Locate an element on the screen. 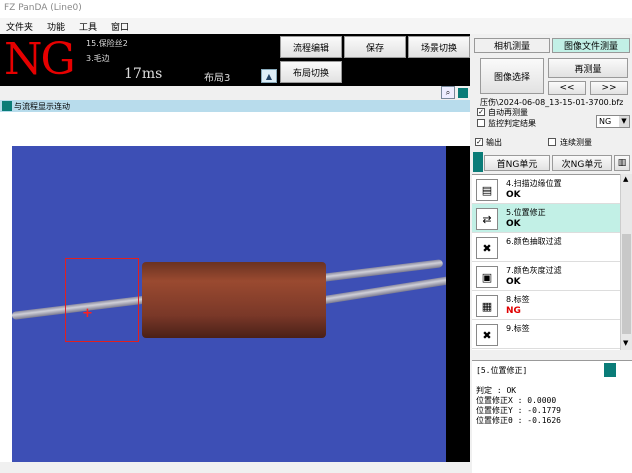 The height and width of the screenshot is (473, 632). measurement-region is located at coordinates (102, 300).